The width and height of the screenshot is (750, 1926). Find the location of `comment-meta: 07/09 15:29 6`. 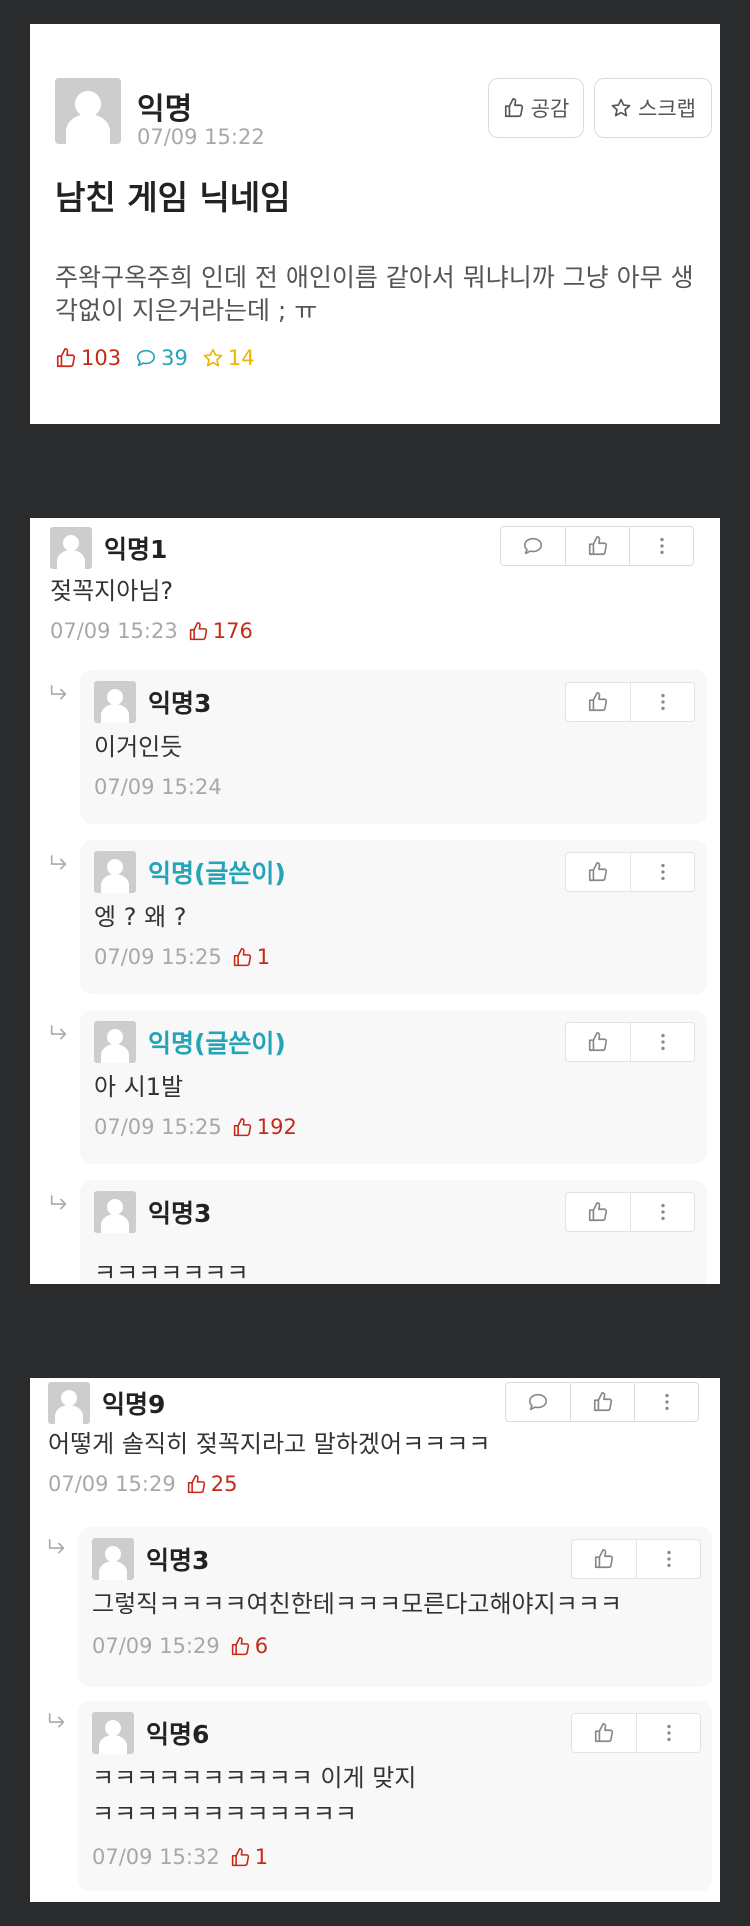

comment-meta: 07/09 15:29 6 is located at coordinates (180, 1646).